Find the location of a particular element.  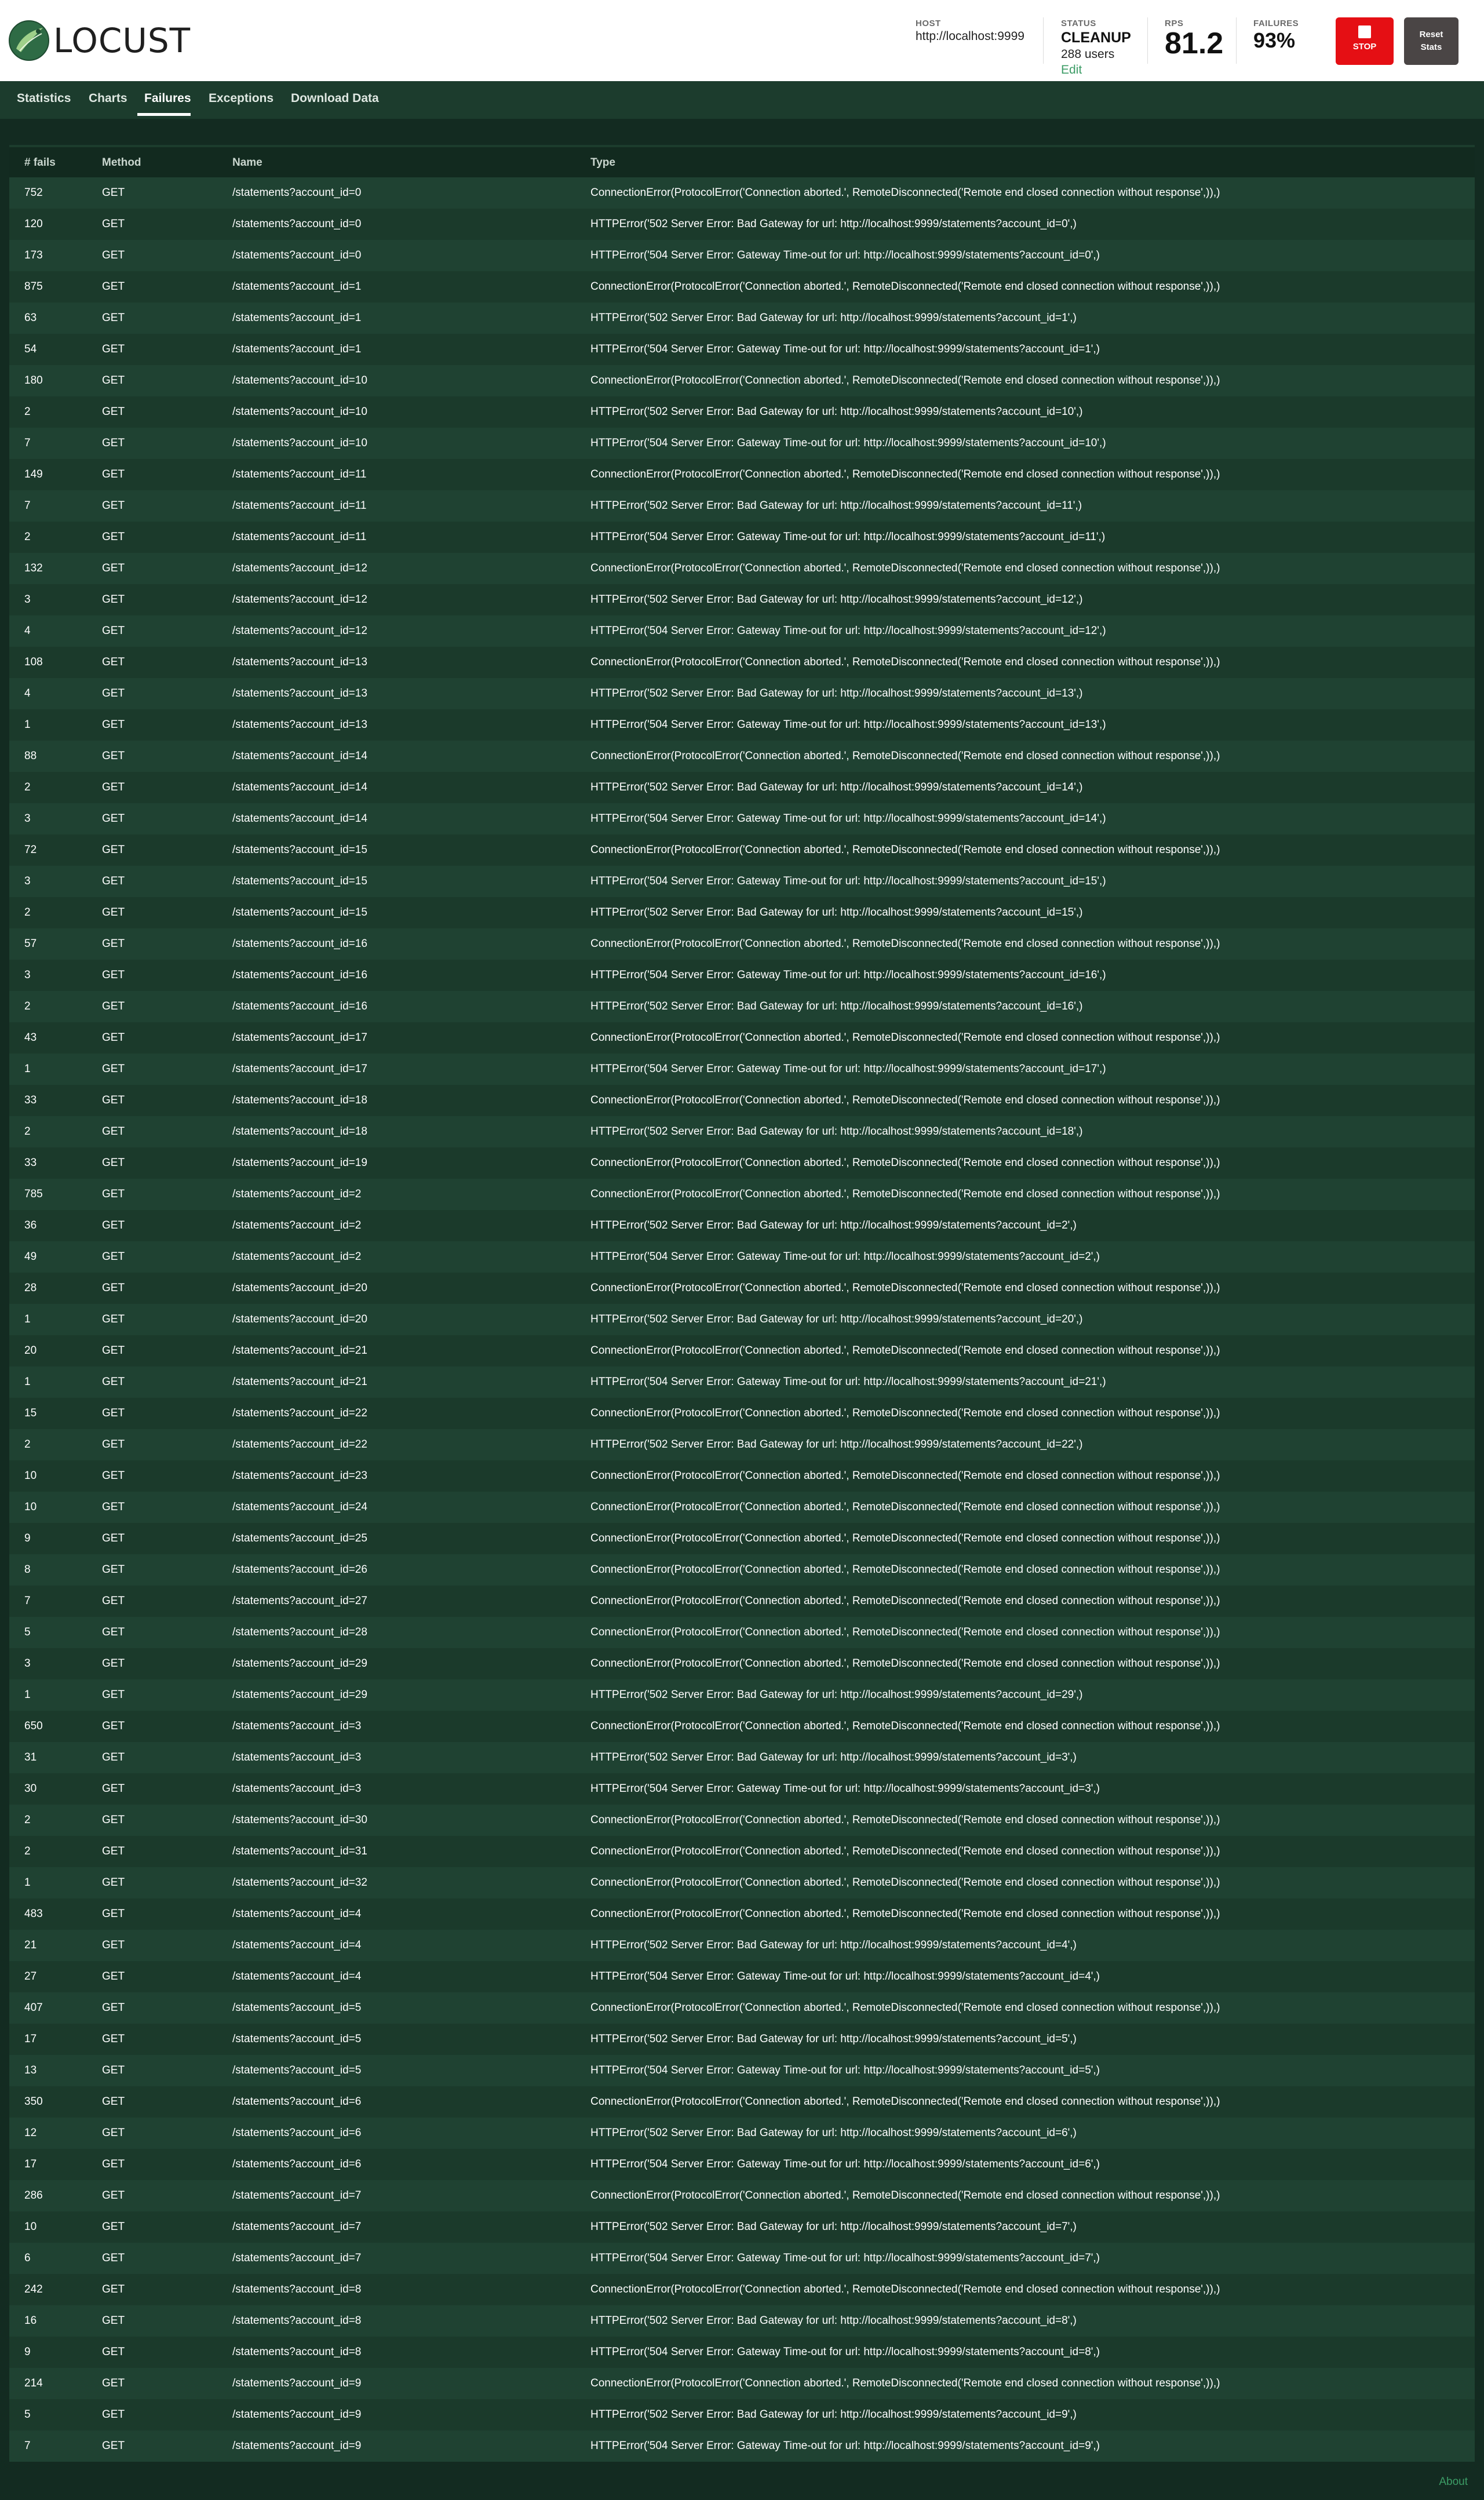

stop-button: STOP is located at coordinates (1365, 41).